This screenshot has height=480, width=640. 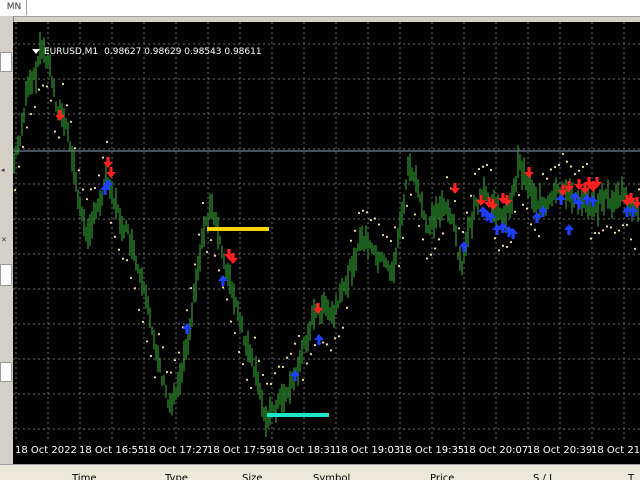 I want to click on column-header: Type, so click(x=176, y=476).